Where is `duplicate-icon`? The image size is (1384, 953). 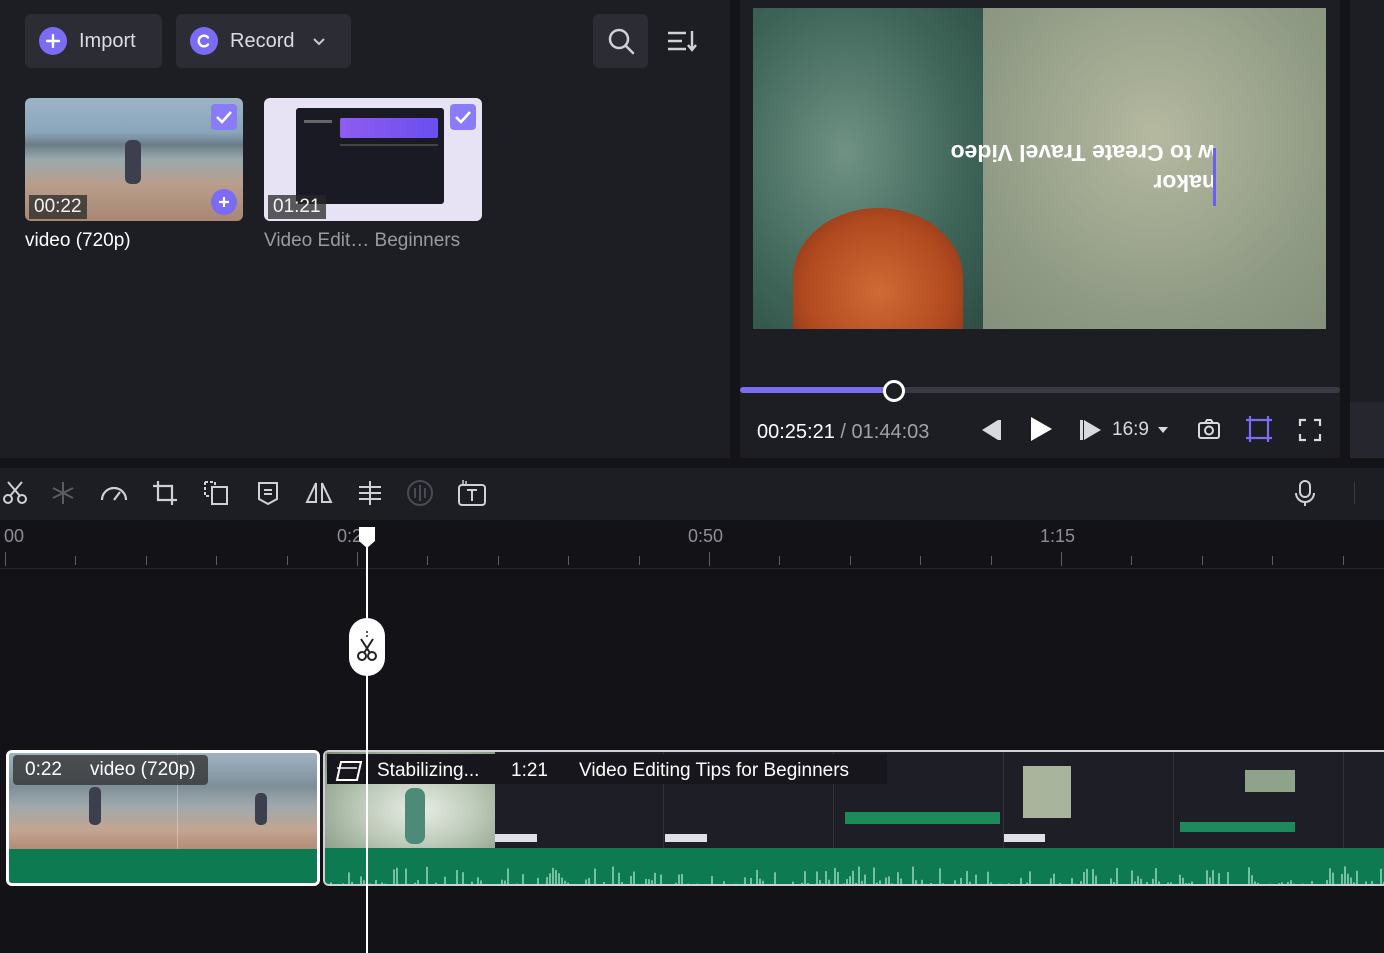
duplicate-icon is located at coordinates (216, 493).